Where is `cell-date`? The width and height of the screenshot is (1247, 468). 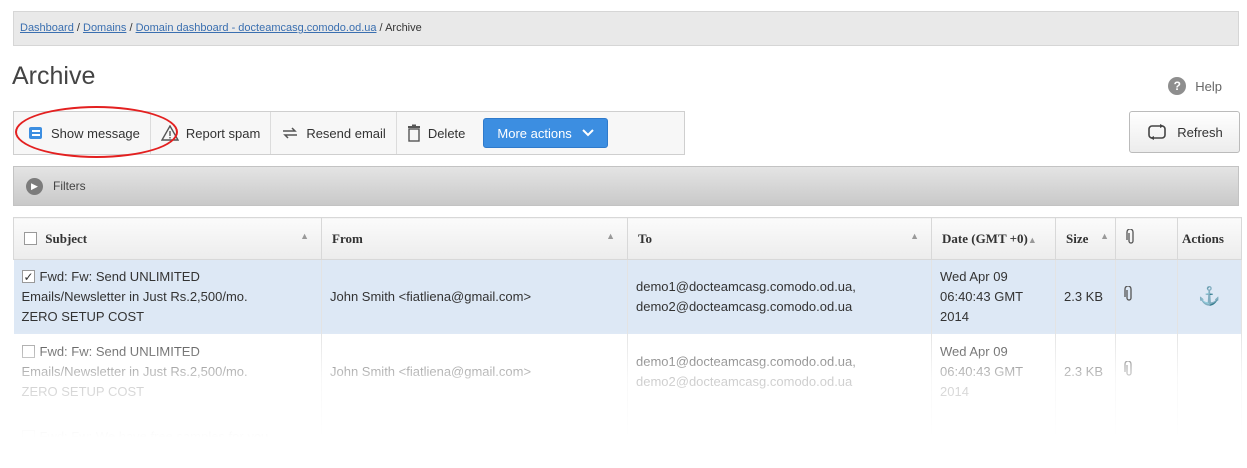
cell-date is located at coordinates (993, 437).